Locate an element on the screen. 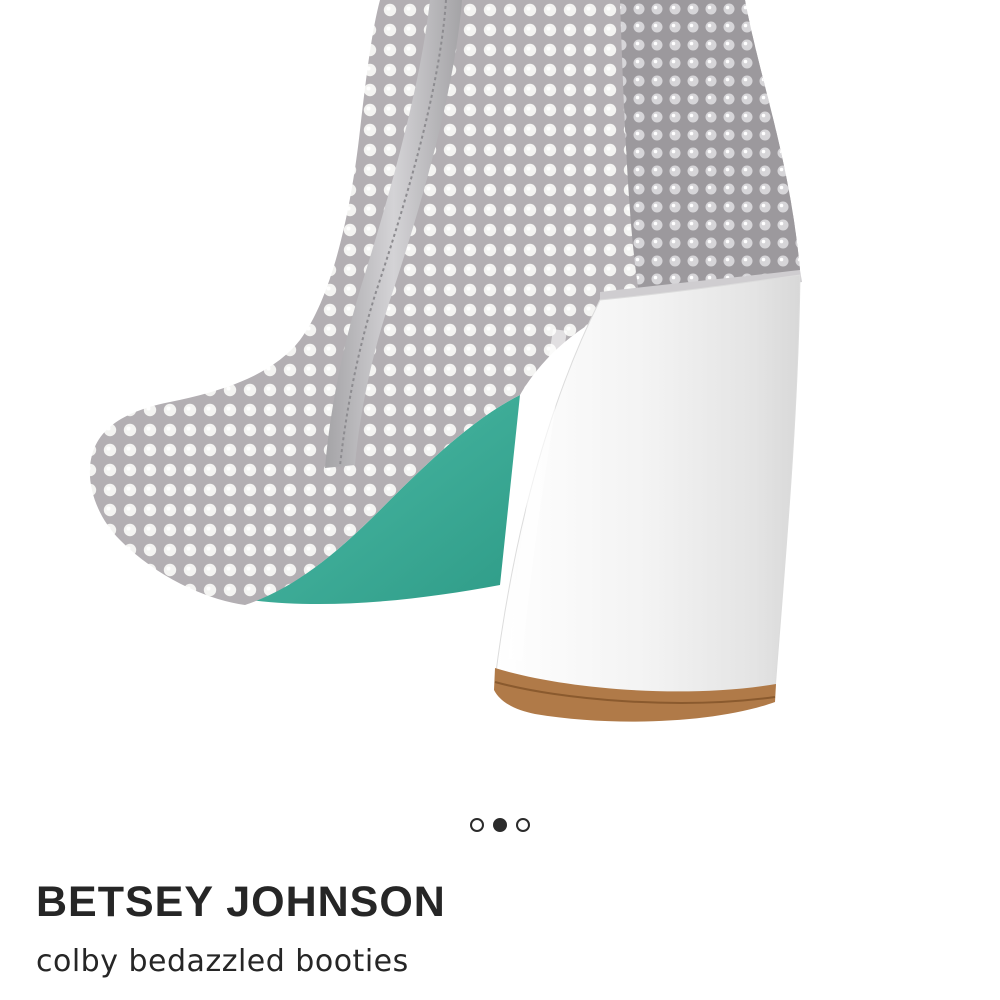 The height and width of the screenshot is (1000, 1000). carousel-pagination is located at coordinates (500, 825).